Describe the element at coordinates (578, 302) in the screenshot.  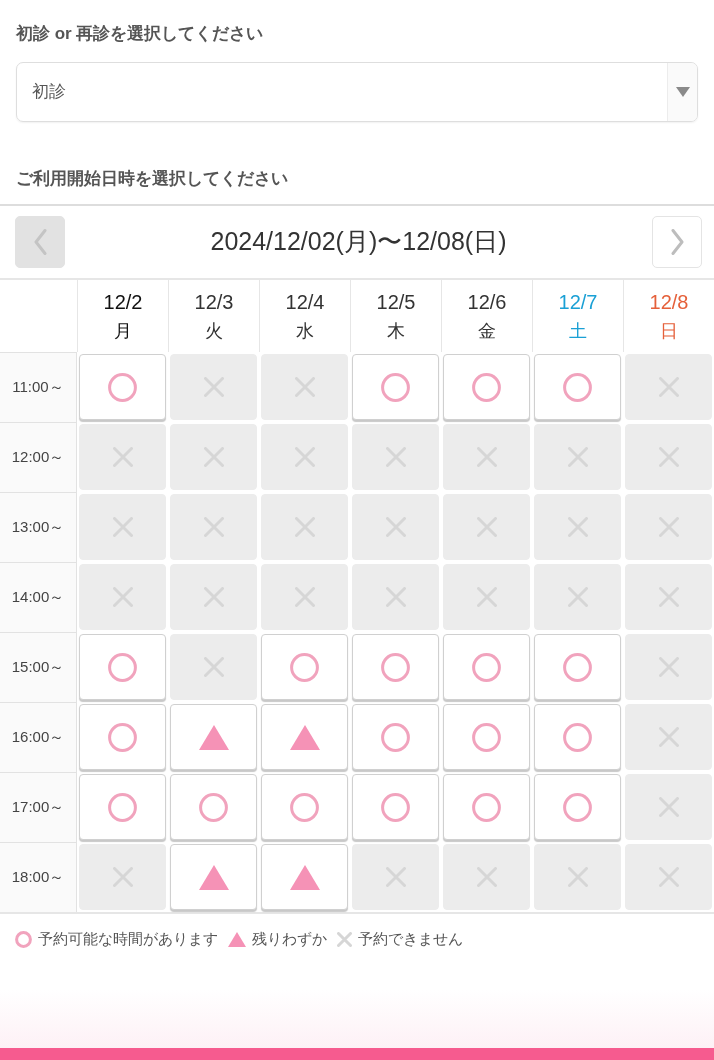
I see `day-date: 12/7` at that location.